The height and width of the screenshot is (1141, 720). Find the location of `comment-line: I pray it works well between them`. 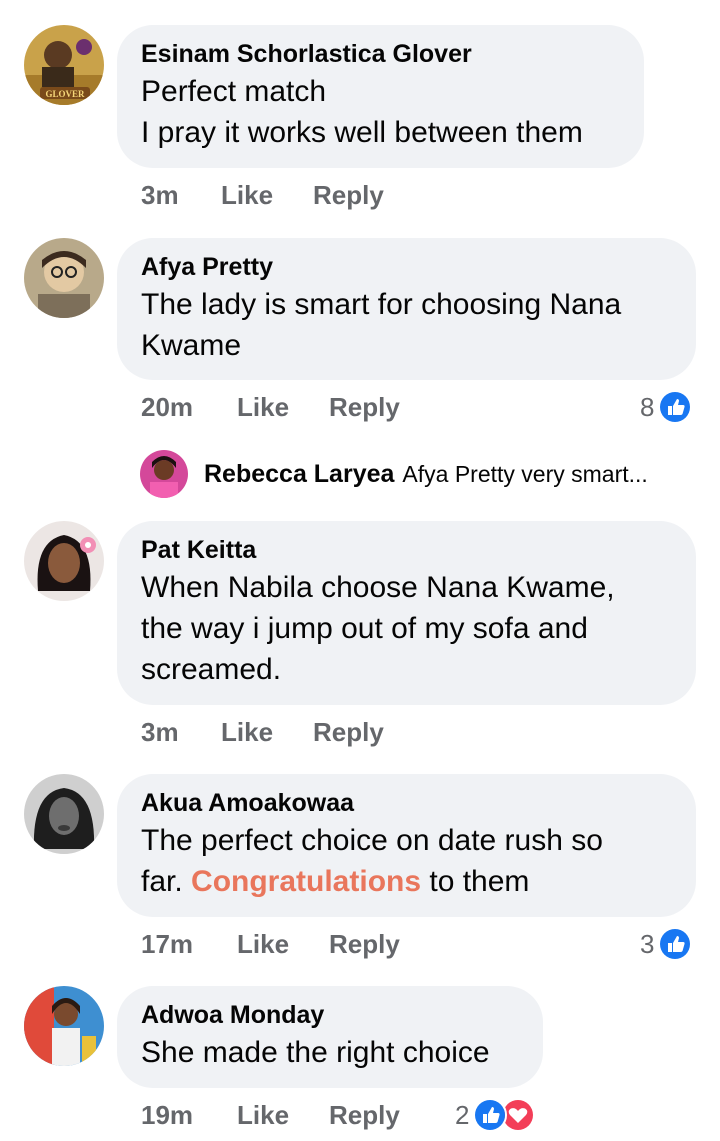

comment-line: I pray it works well between them is located at coordinates (362, 132).